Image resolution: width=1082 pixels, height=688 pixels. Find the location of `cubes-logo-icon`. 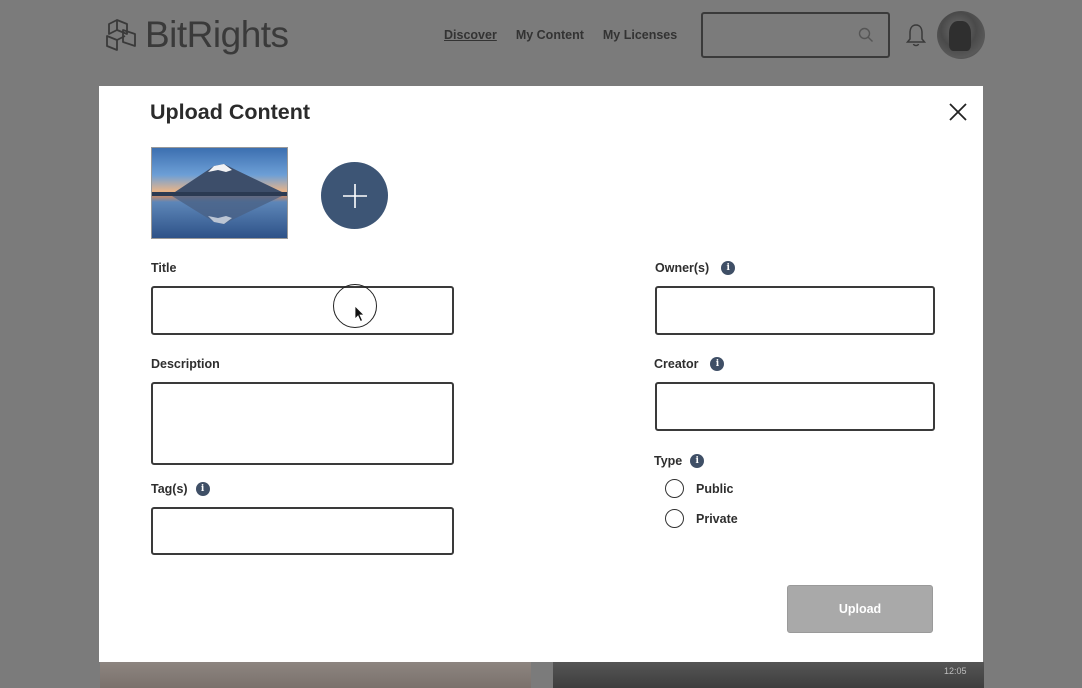

cubes-logo-icon is located at coordinates (121, 35).